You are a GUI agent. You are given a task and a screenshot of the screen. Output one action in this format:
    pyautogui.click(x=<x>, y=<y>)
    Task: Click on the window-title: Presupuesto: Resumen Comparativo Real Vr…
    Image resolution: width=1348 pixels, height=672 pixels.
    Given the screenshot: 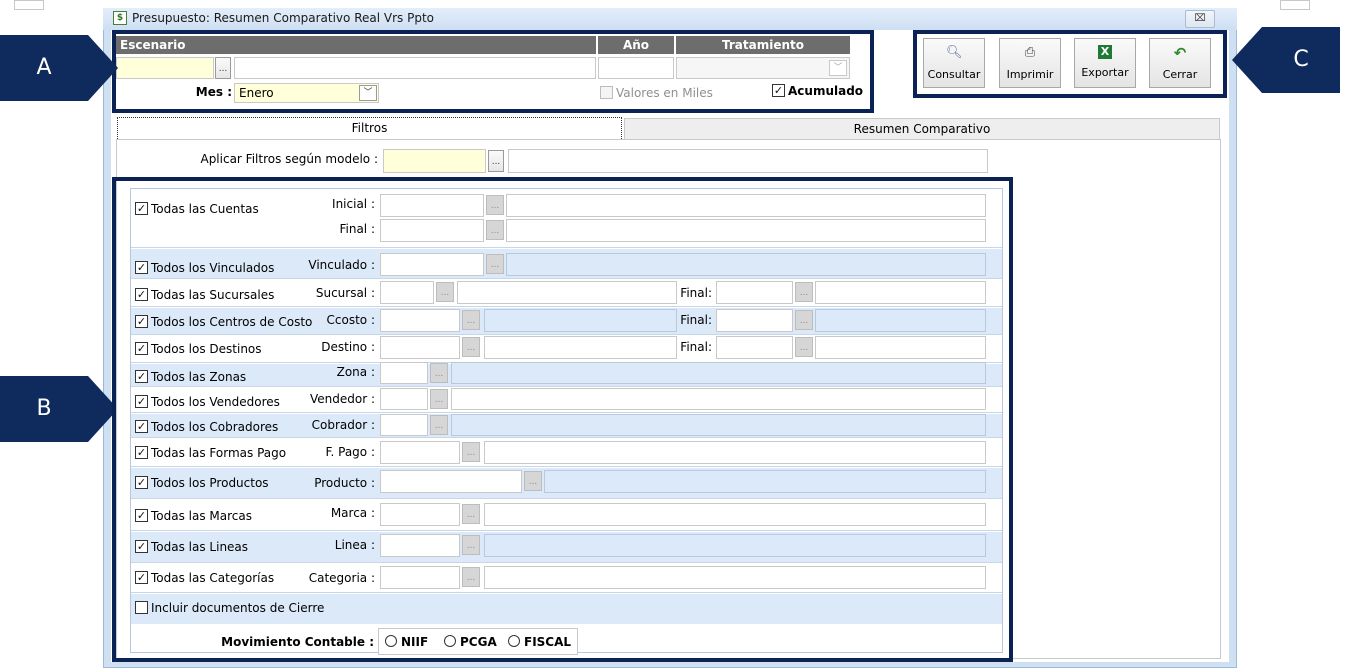 What is the action you would take?
    pyautogui.click(x=283, y=18)
    